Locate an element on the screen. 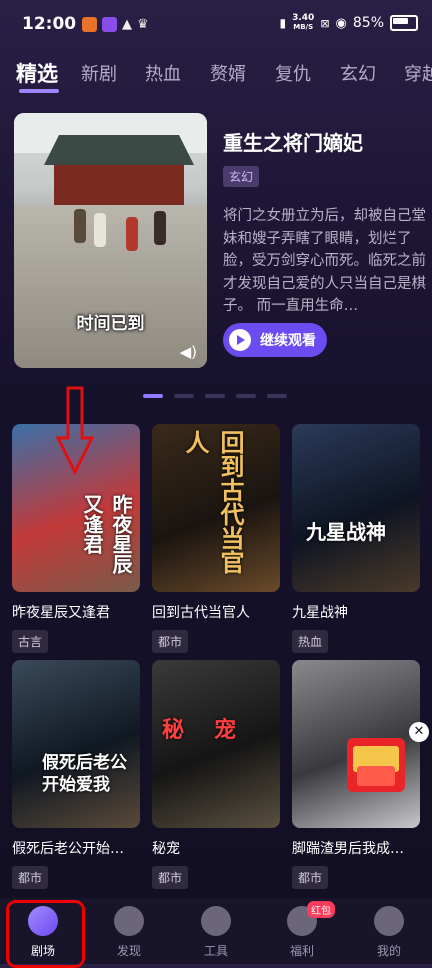  video-subtitle: 时间已到 is located at coordinates (110, 324).